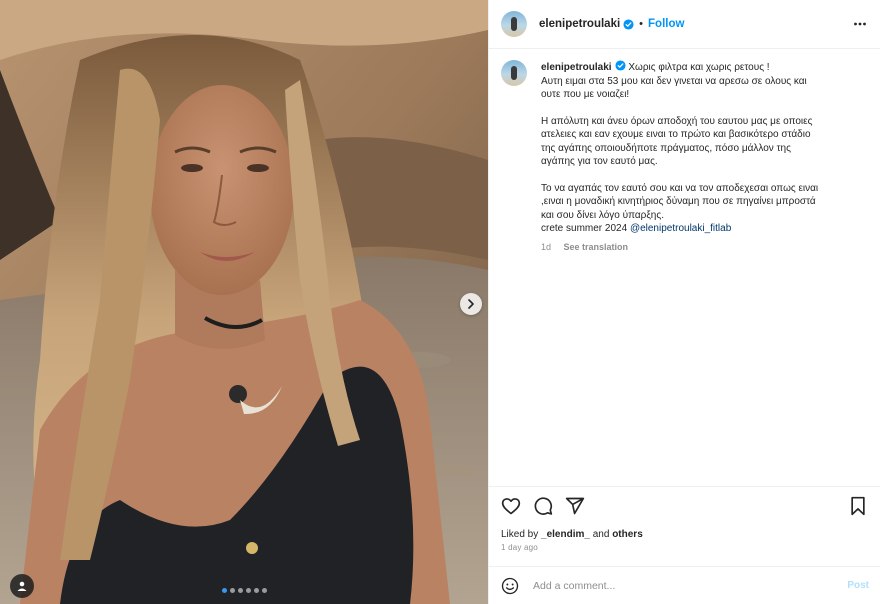 This screenshot has width=880, height=604. What do you see at coordinates (576, 67) in the screenshot?
I see `caption-username-link: elenipetroulaki` at bounding box center [576, 67].